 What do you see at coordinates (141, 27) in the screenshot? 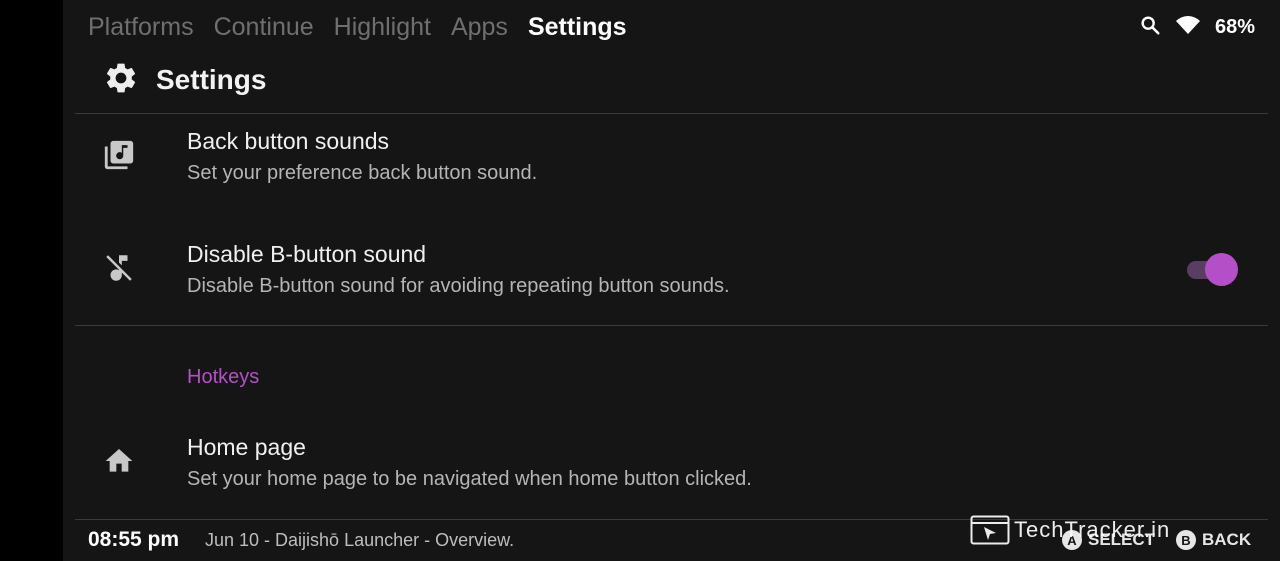
I see `tab-platforms: Platforms` at bounding box center [141, 27].